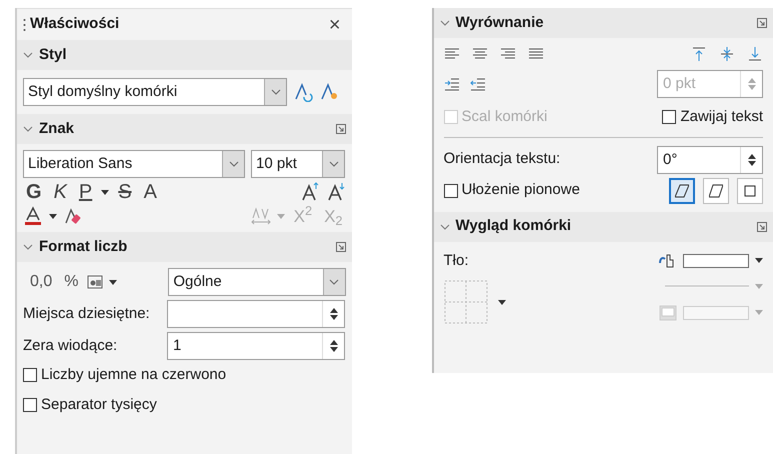 The image size is (773, 454). What do you see at coordinates (310, 192) in the screenshot?
I see `grow-font-icon` at bounding box center [310, 192].